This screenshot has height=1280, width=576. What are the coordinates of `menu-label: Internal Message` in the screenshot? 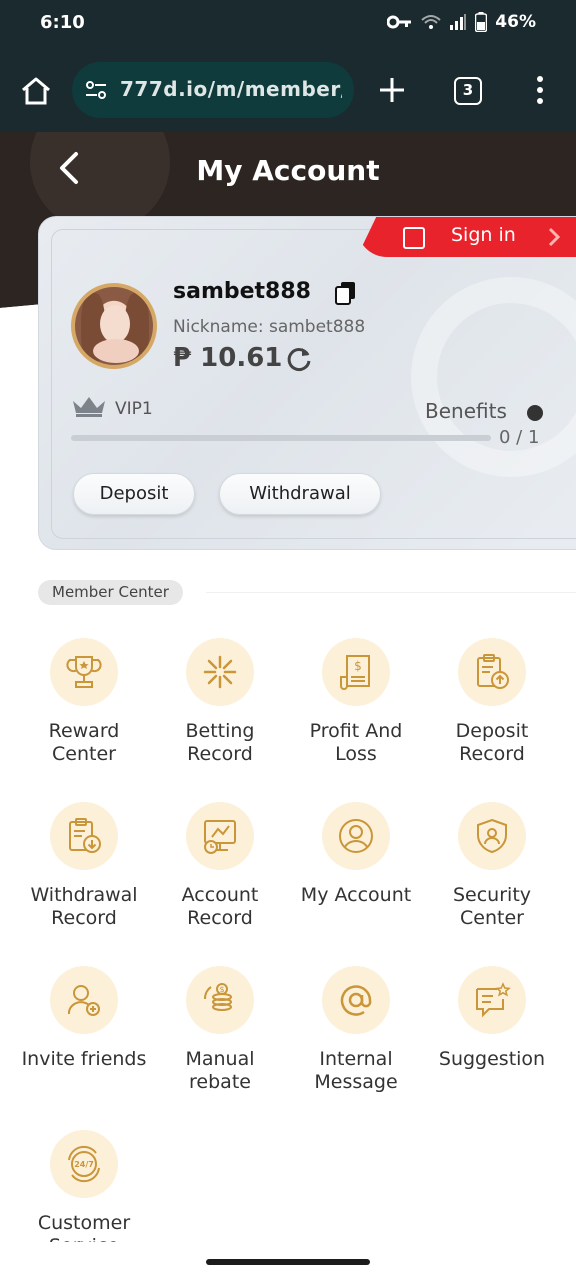 It's located at (356, 1070).